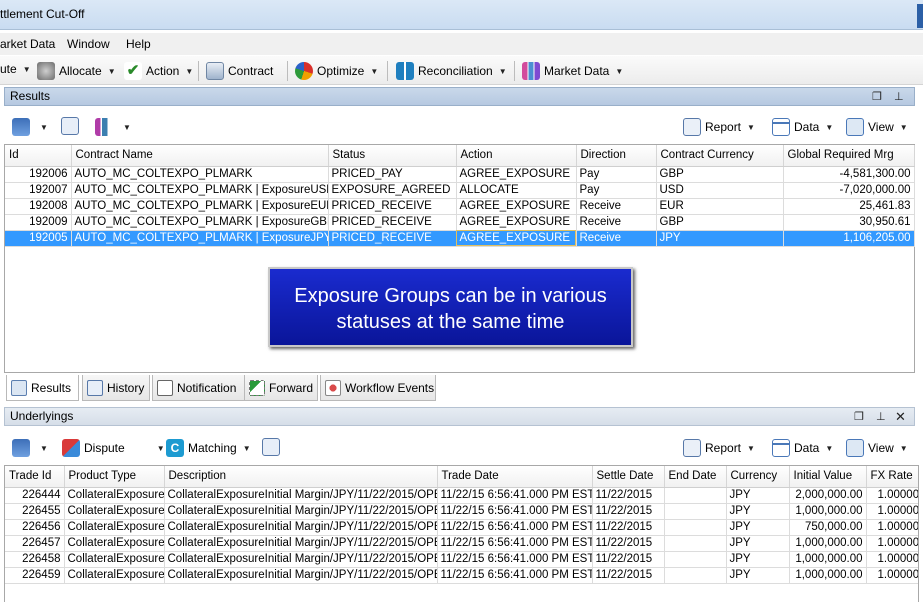  I want to click on tab-notification: Notification, so click(198, 388).